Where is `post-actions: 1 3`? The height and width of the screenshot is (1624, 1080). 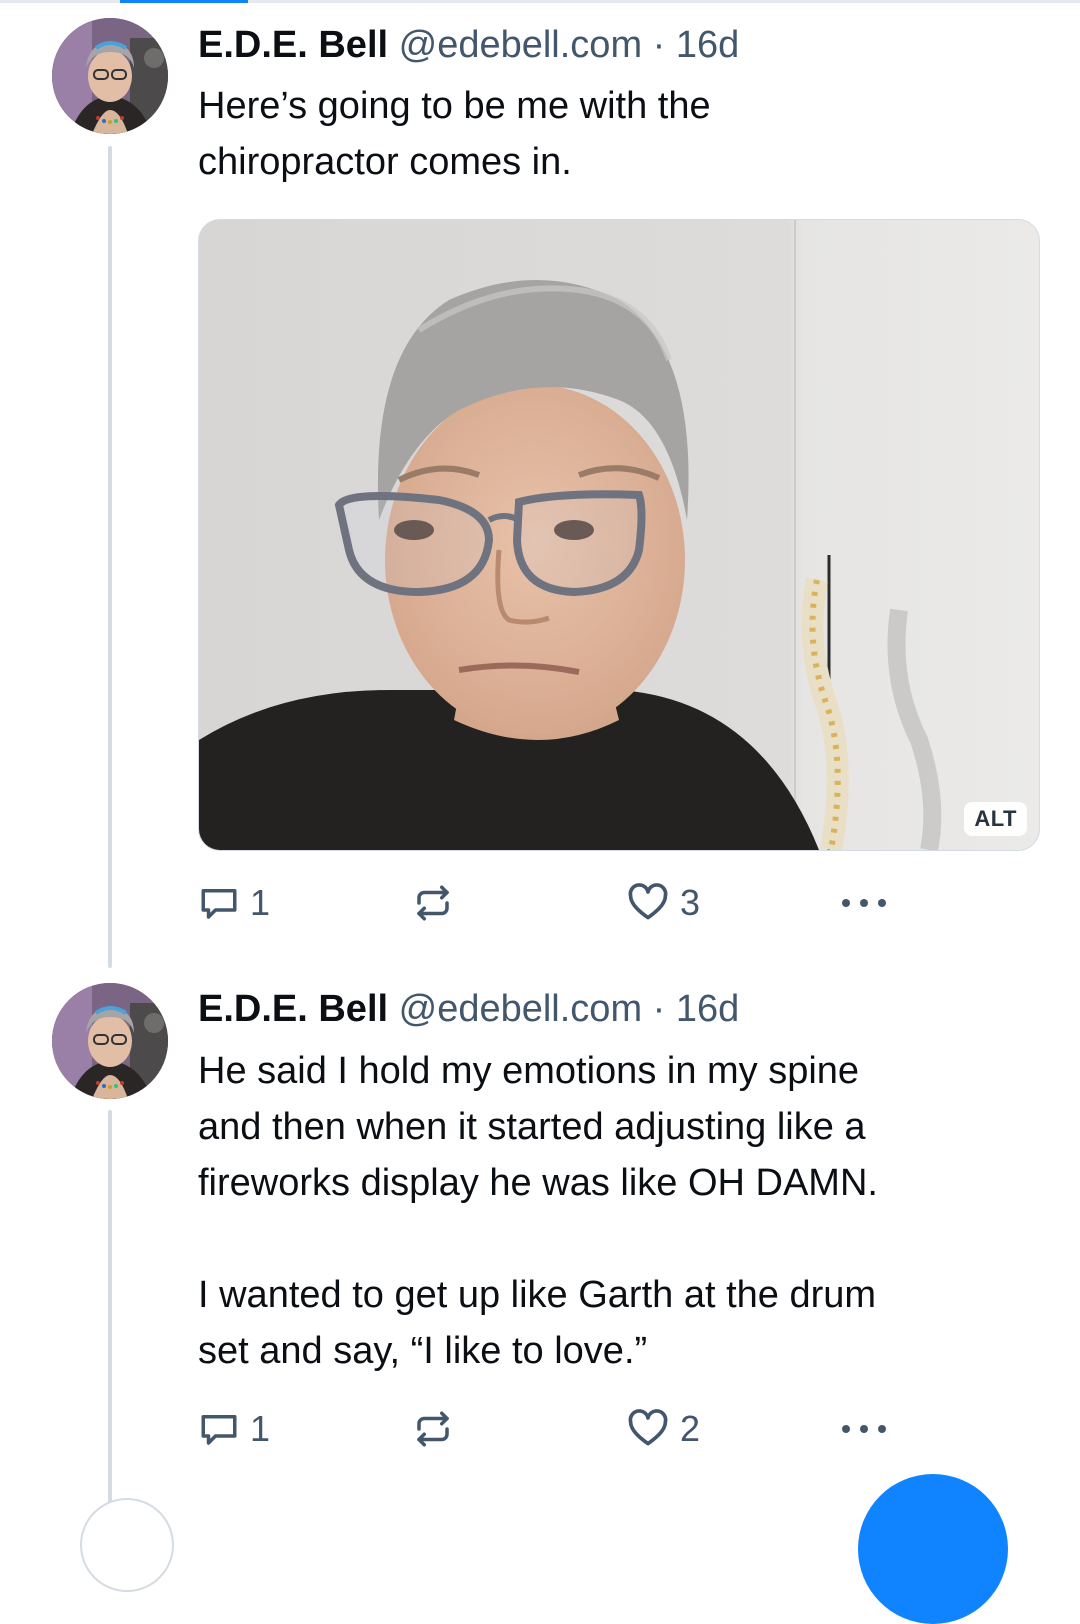 post-actions: 1 3 is located at coordinates (558, 903).